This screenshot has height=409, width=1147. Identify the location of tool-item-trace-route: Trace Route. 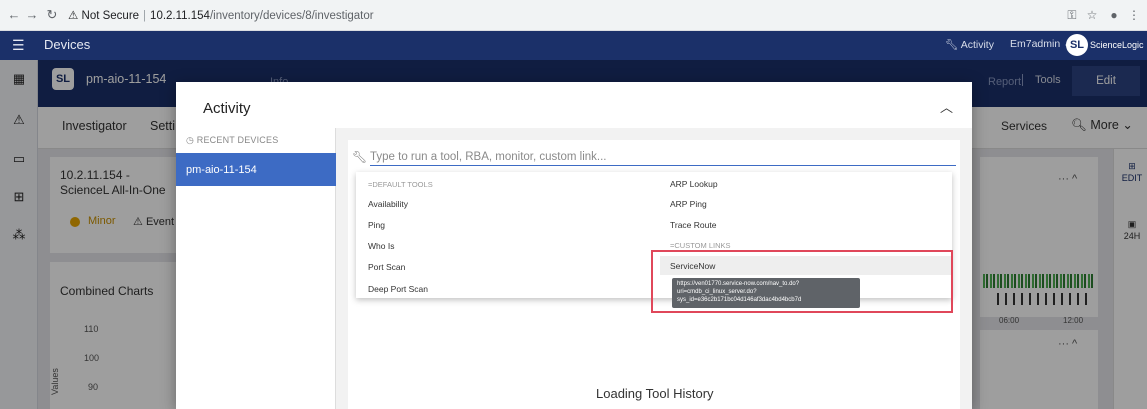
(693, 225).